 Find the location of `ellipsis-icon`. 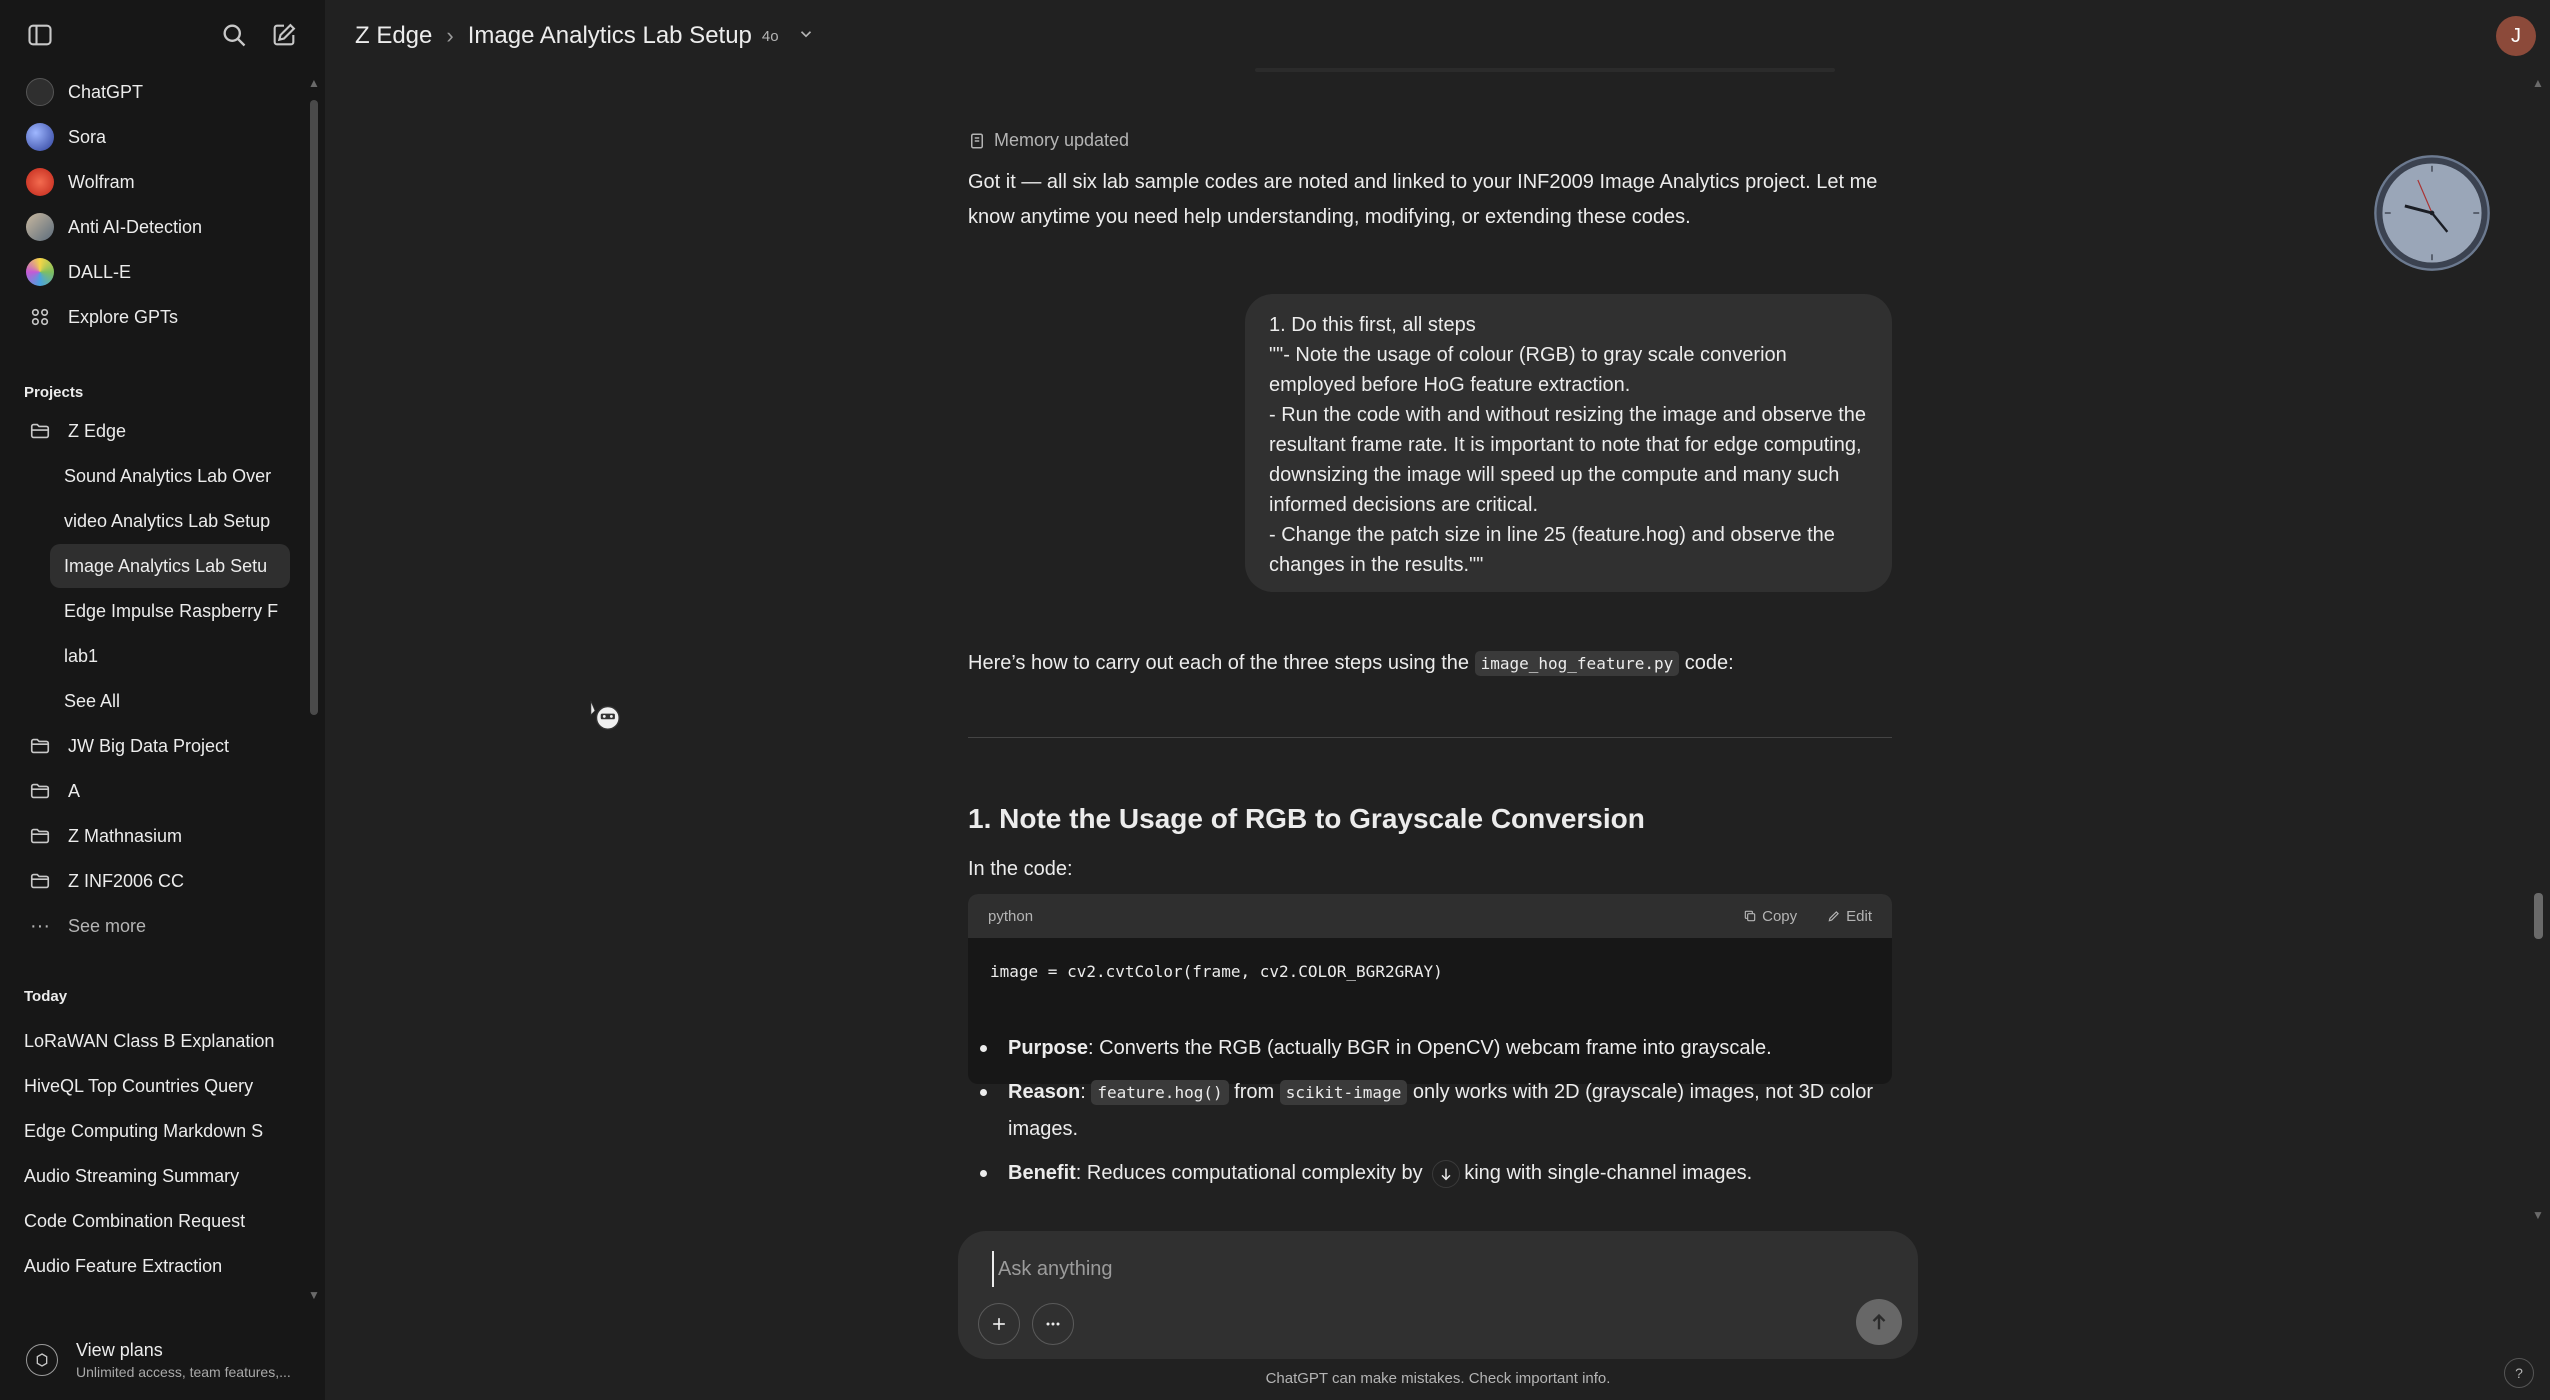

ellipsis-icon is located at coordinates (1053, 1324).